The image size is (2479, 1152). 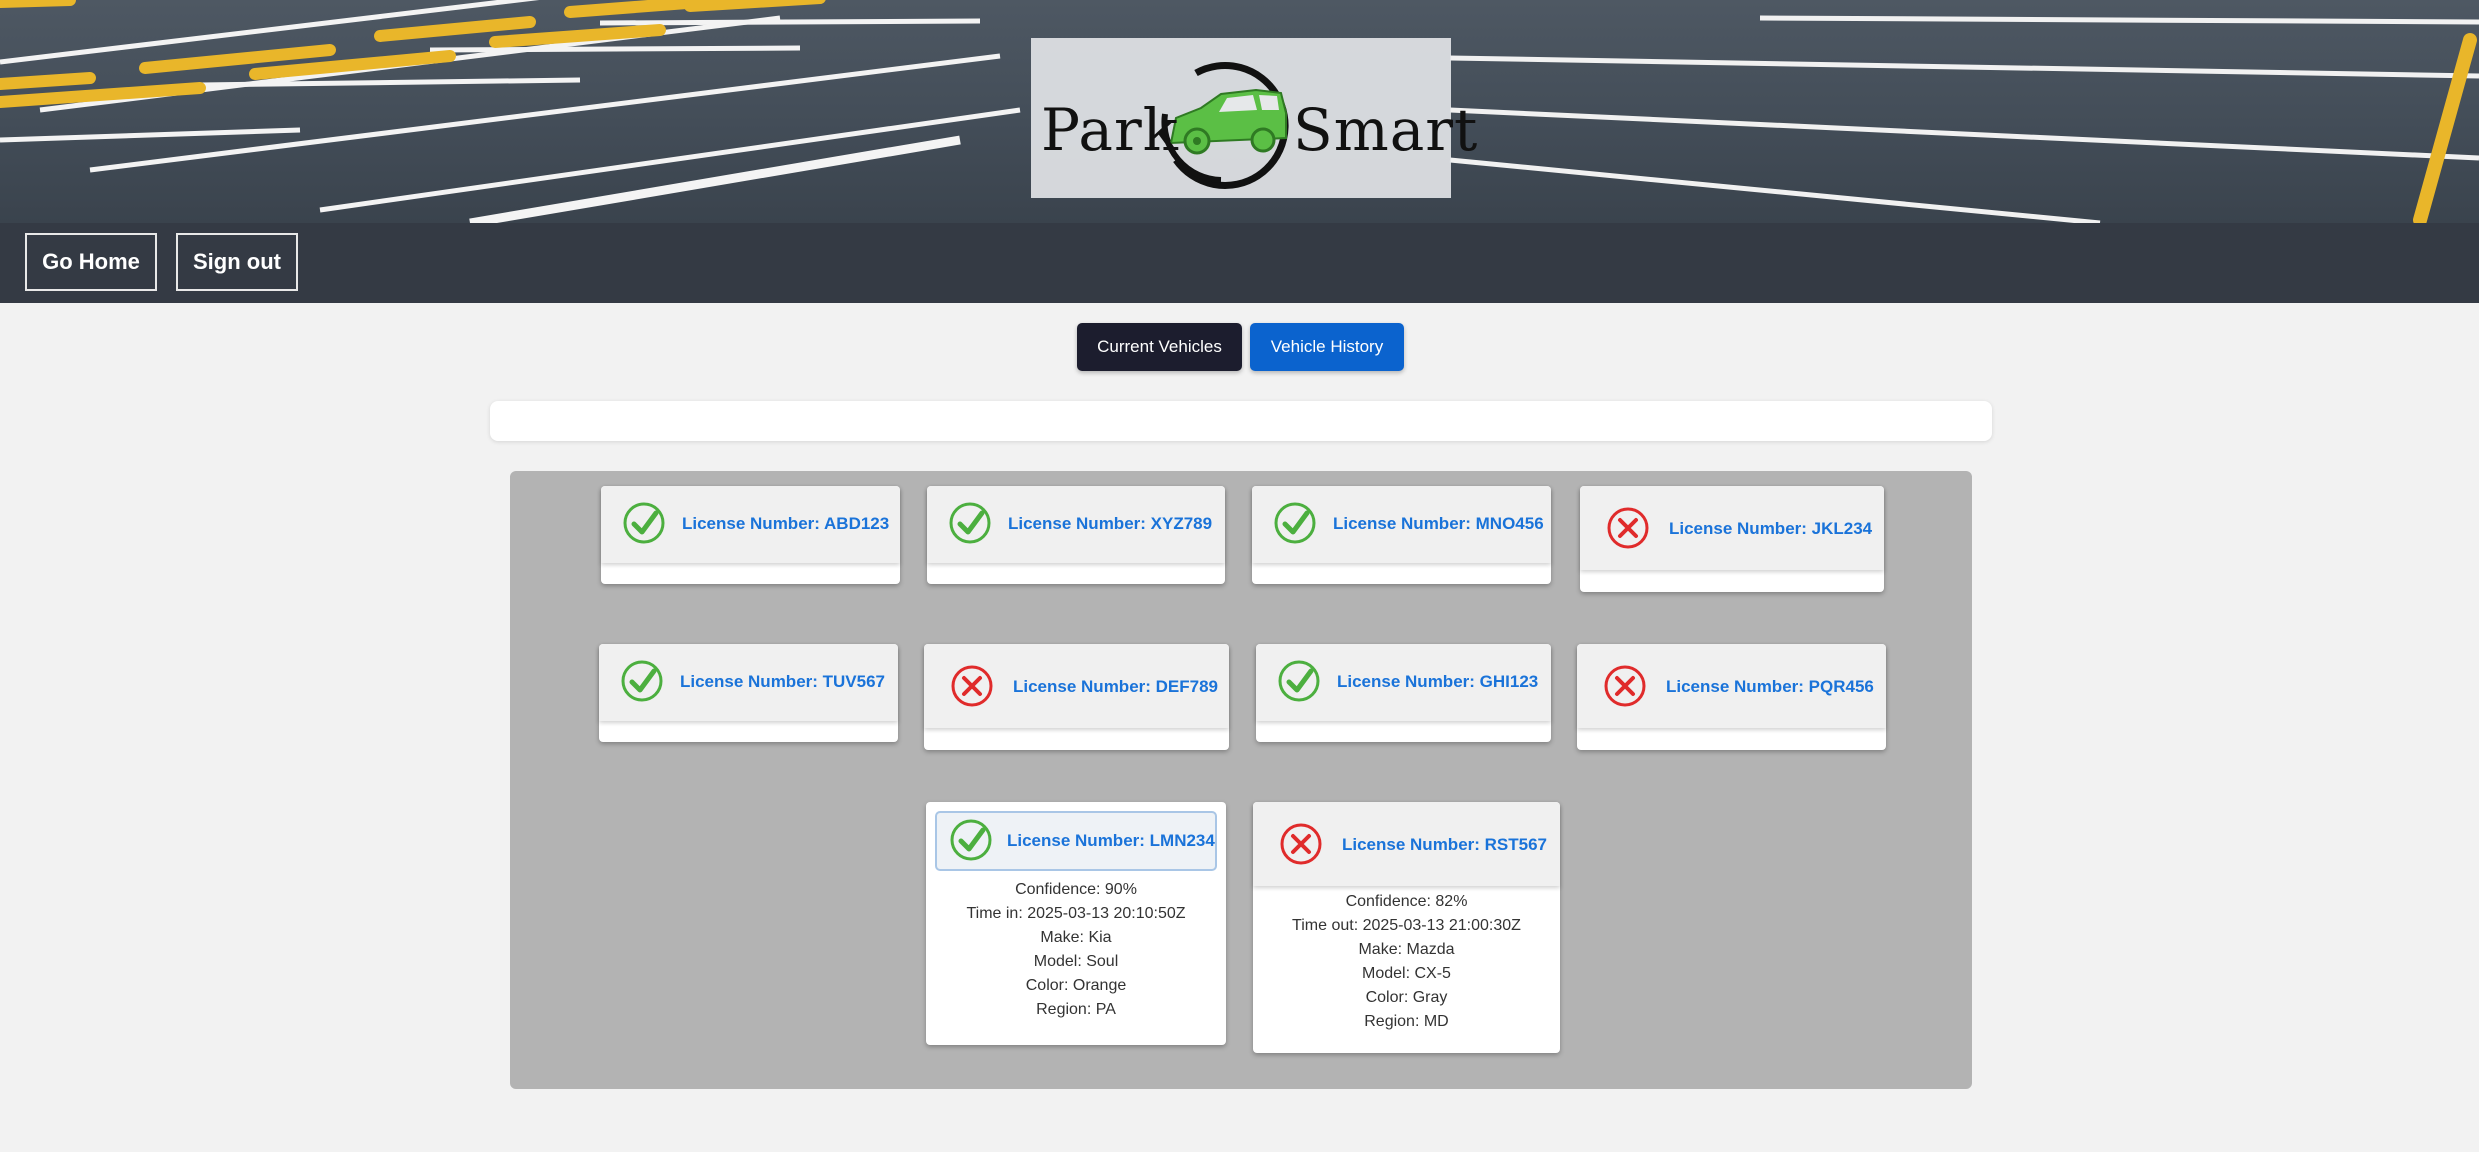 I want to click on make-text: Make: Kia, so click(x=1076, y=937).